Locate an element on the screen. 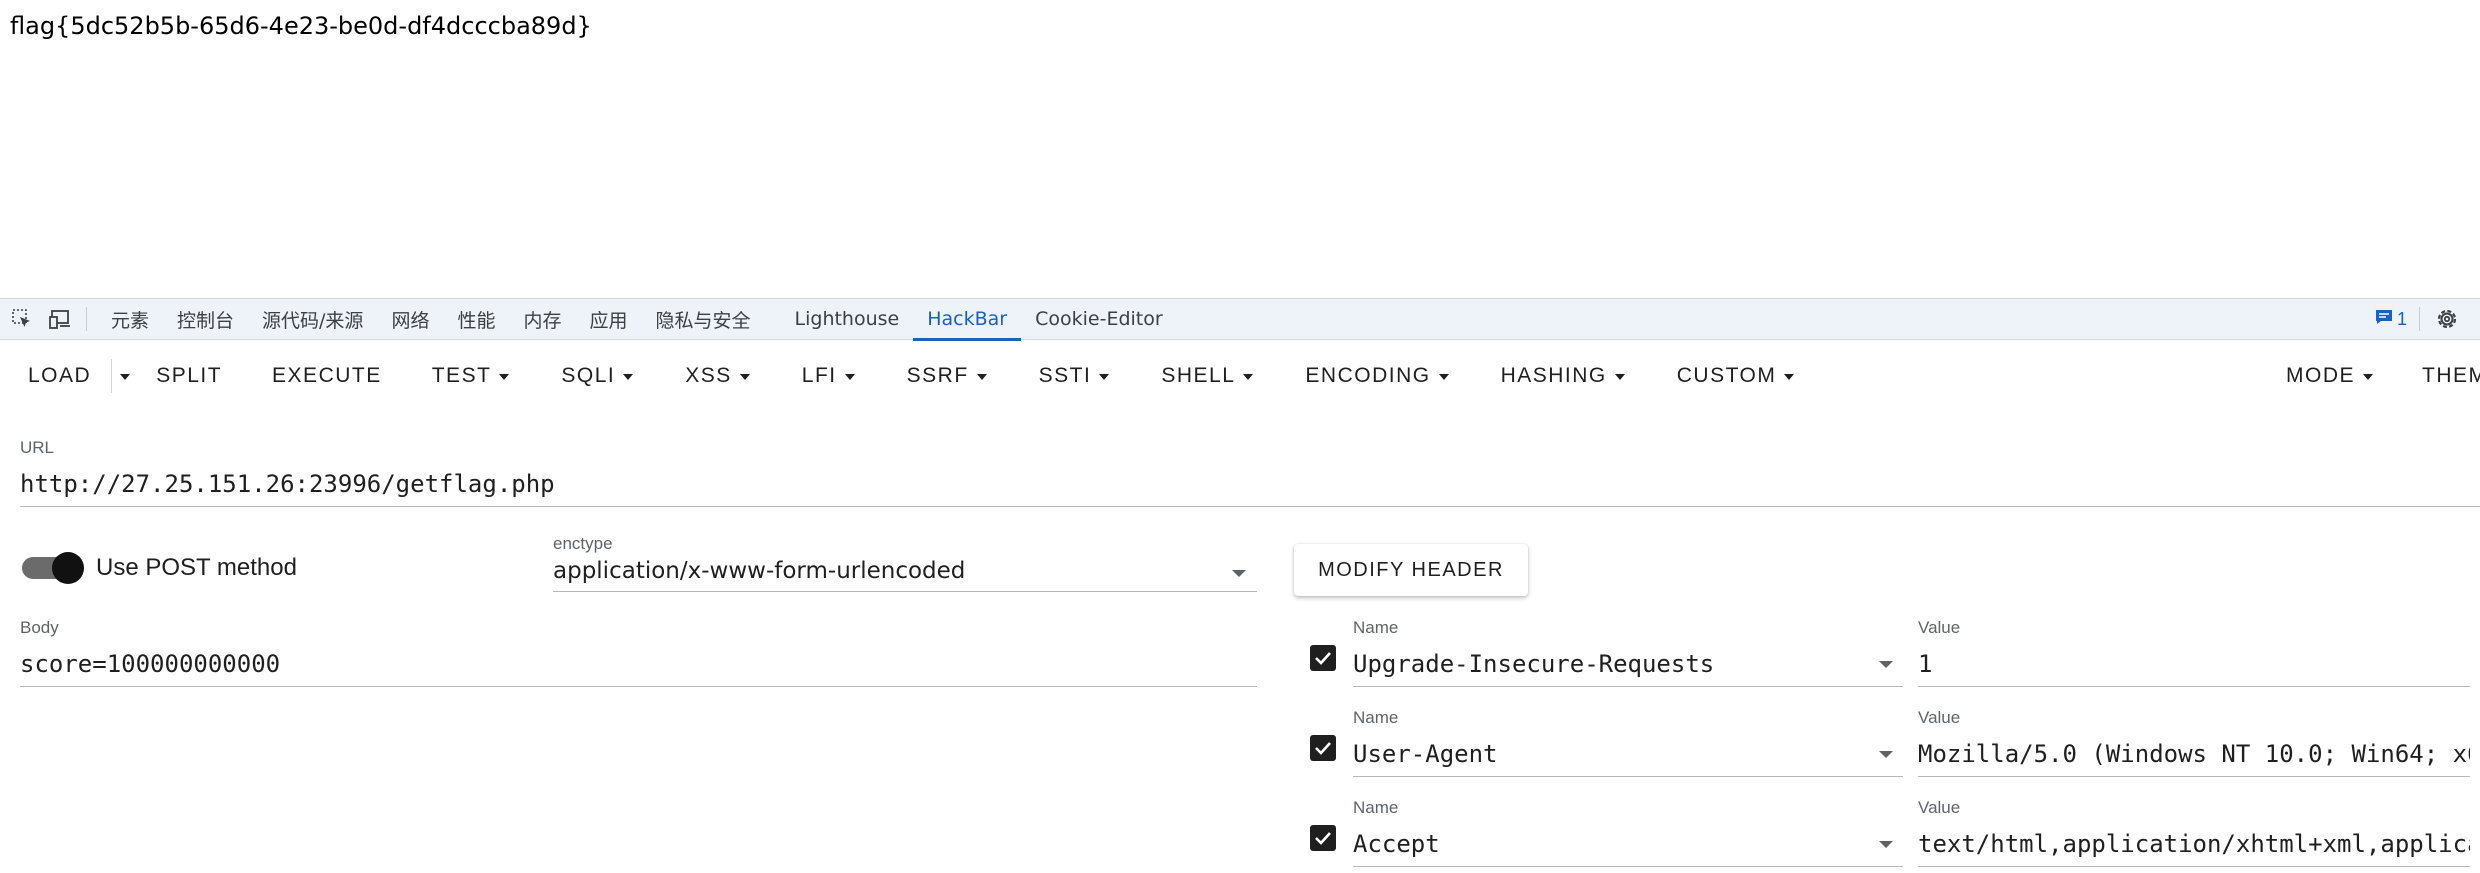 Image resolution: width=2480 pixels, height=873 pixels. url-input: http://27.25.151.26:23996/getflag.php is located at coordinates (1240, 484).